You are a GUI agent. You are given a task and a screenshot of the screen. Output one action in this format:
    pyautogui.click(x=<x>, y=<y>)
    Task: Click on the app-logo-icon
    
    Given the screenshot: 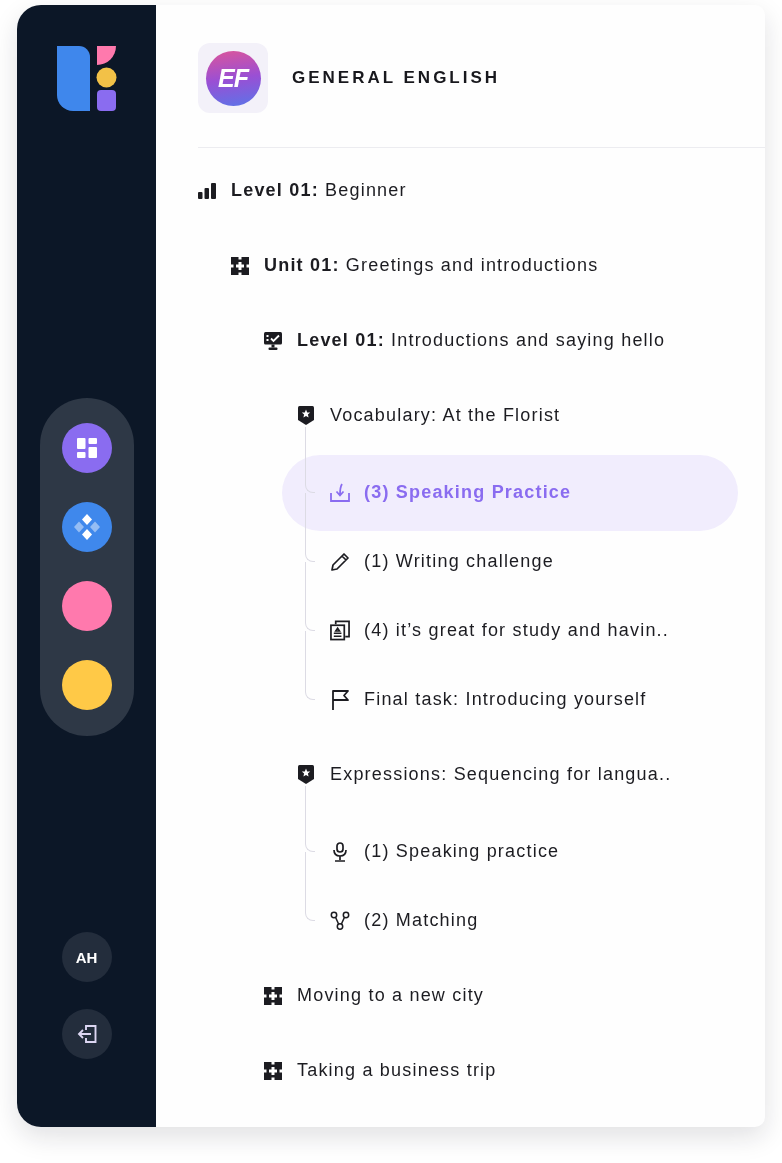 What is the action you would take?
    pyautogui.click(x=86, y=78)
    